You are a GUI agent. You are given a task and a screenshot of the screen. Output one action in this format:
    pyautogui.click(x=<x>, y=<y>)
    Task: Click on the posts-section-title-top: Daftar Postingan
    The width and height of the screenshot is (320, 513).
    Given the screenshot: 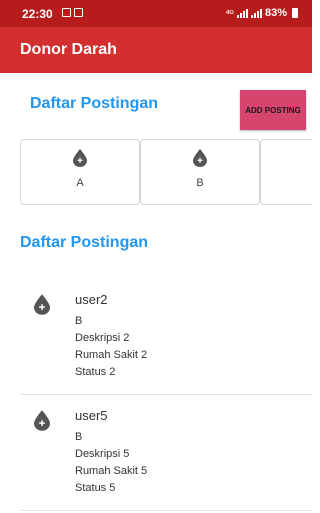 What is the action you would take?
    pyautogui.click(x=94, y=103)
    